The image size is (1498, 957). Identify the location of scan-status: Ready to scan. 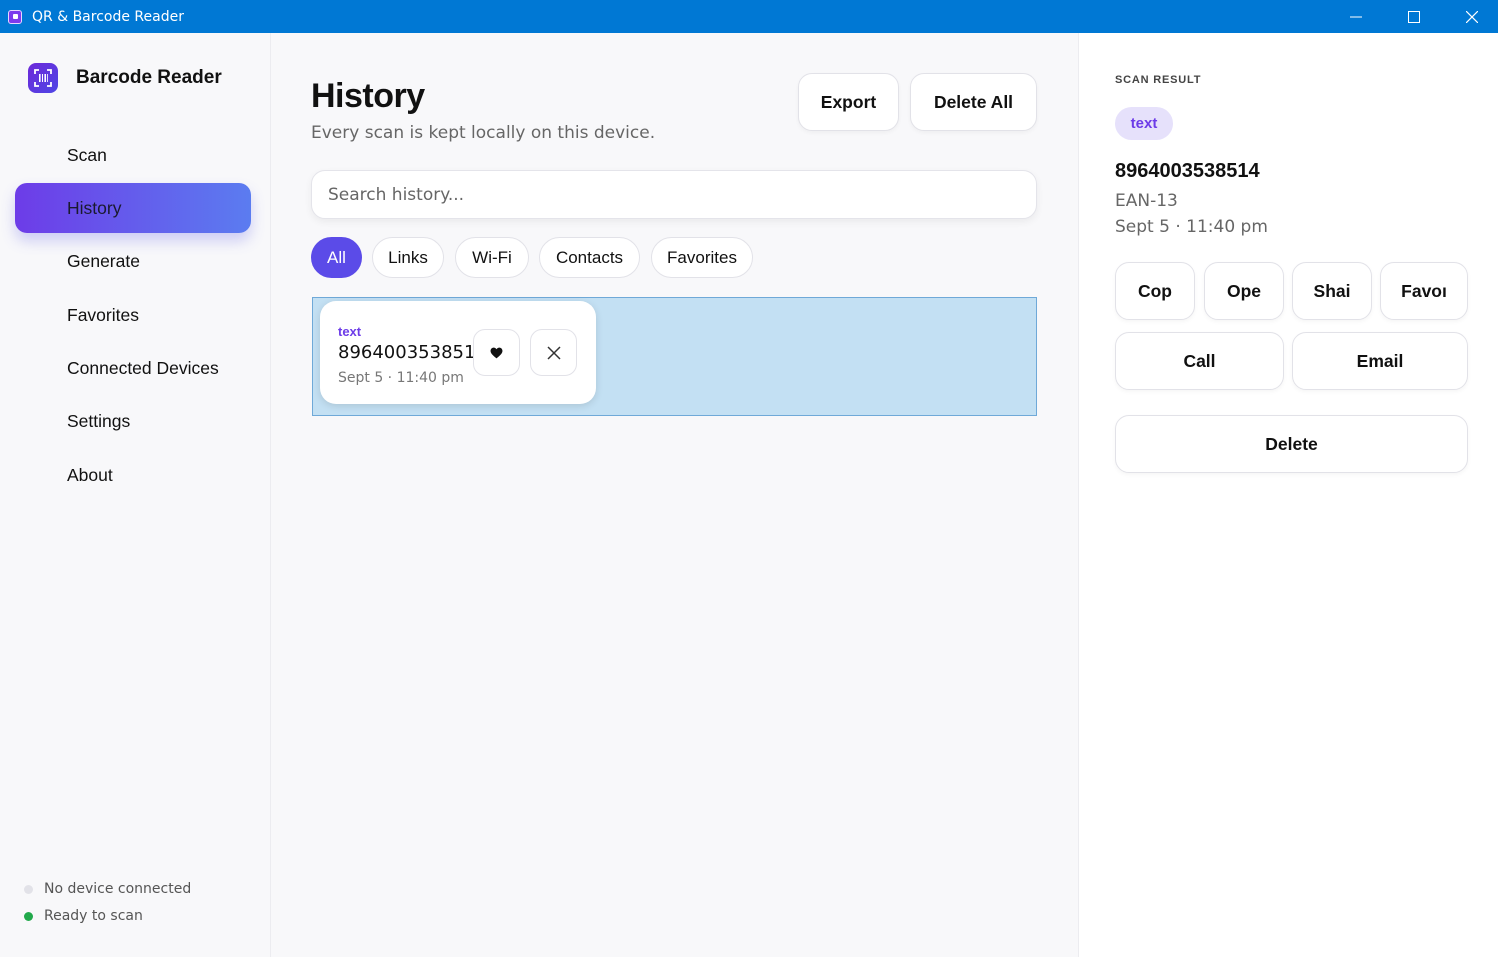
(83, 916).